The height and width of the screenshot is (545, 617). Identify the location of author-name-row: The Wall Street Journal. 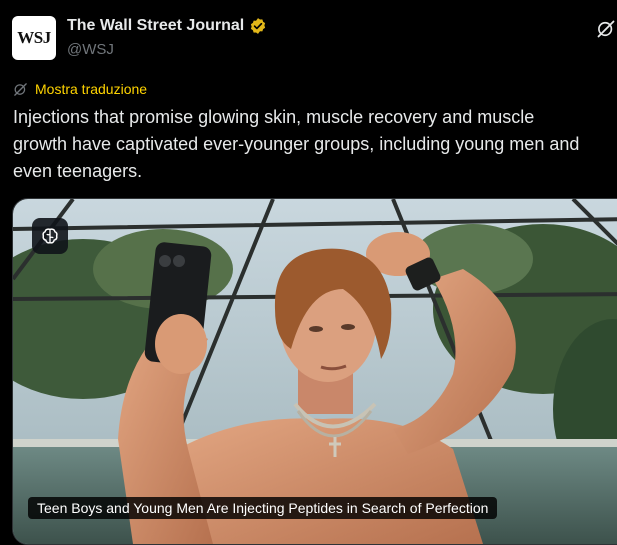
(167, 26).